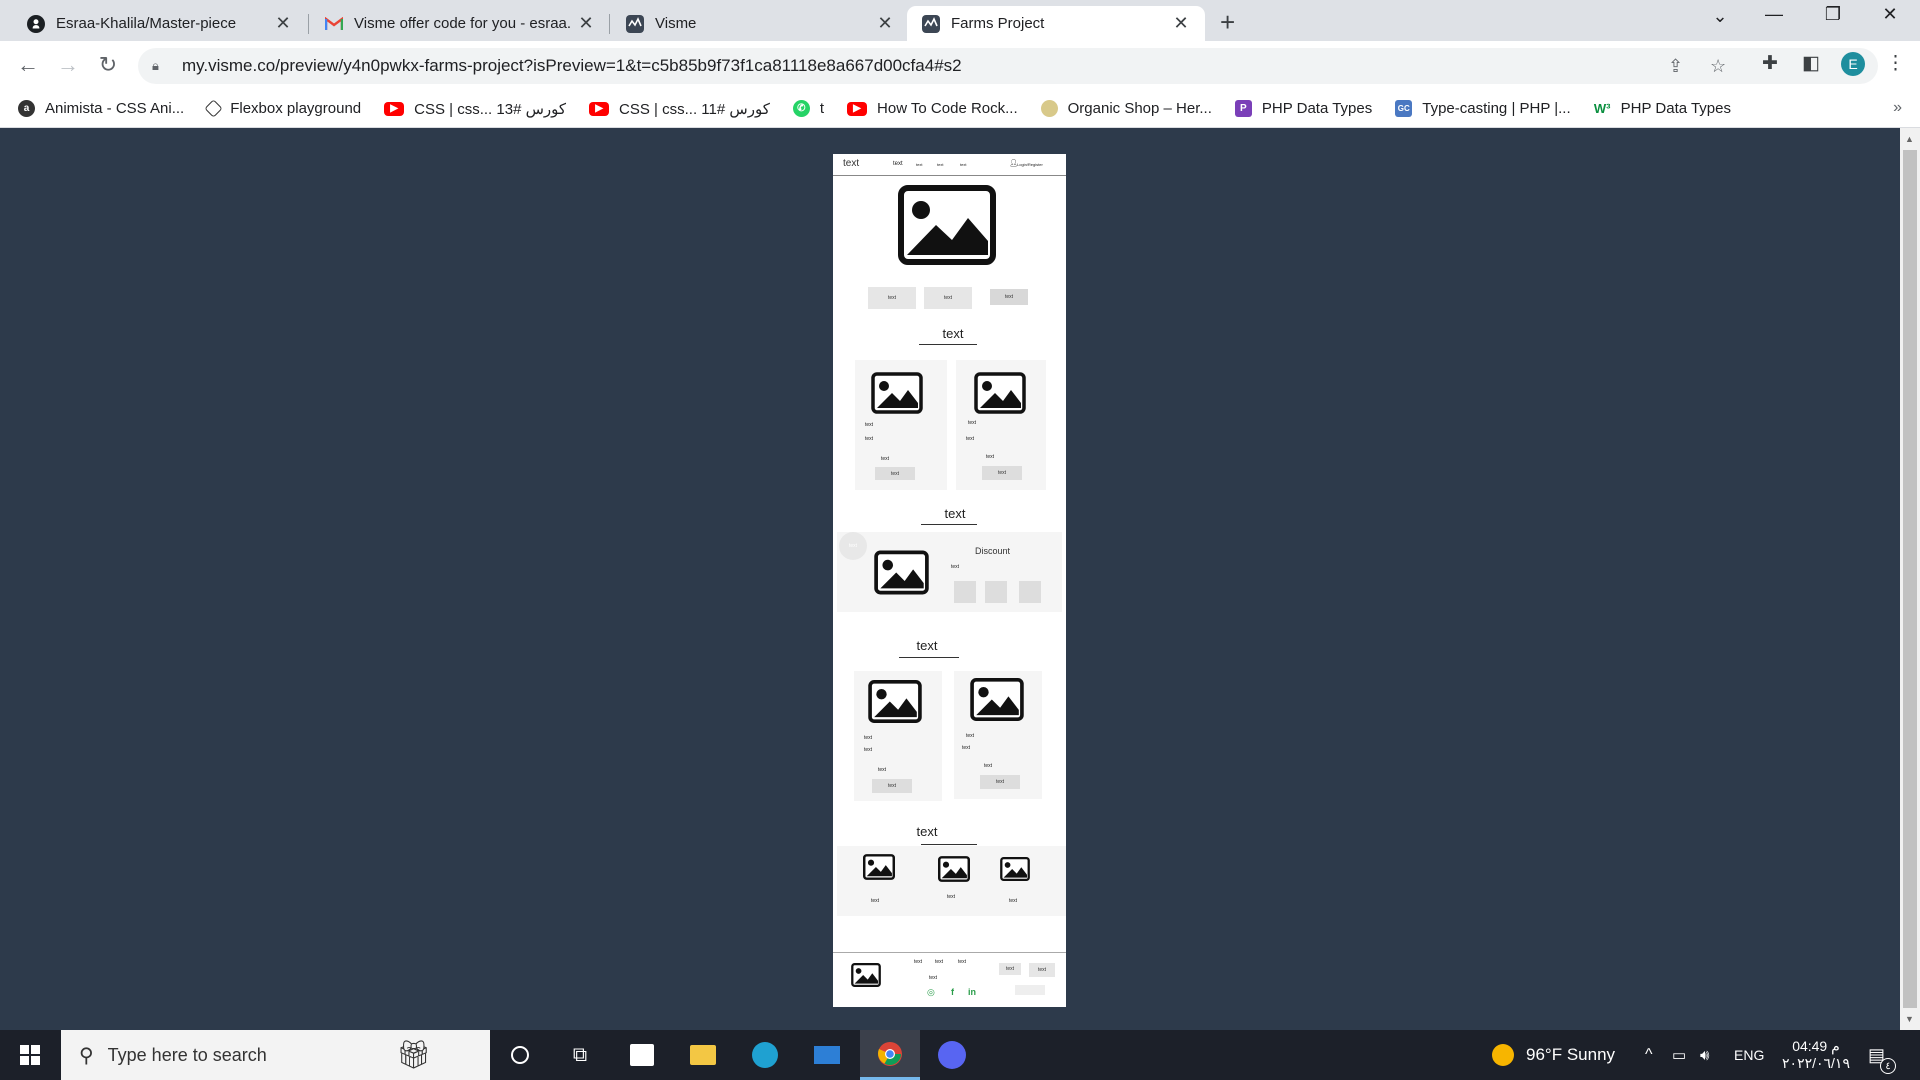 Image resolution: width=1920 pixels, height=1080 pixels. Describe the element at coordinates (282, 108) in the screenshot. I see `bookmark-item: Flexbox playground` at that location.